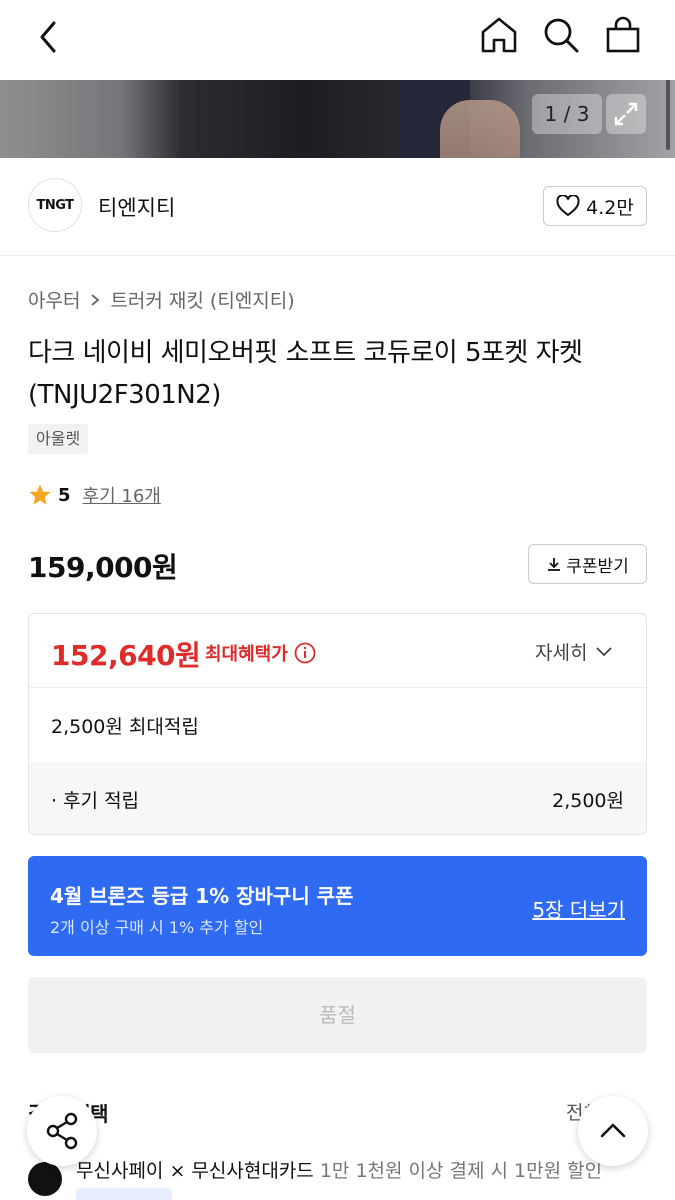  I want to click on get-coupon-label: 쿠폰받기, so click(597, 566).